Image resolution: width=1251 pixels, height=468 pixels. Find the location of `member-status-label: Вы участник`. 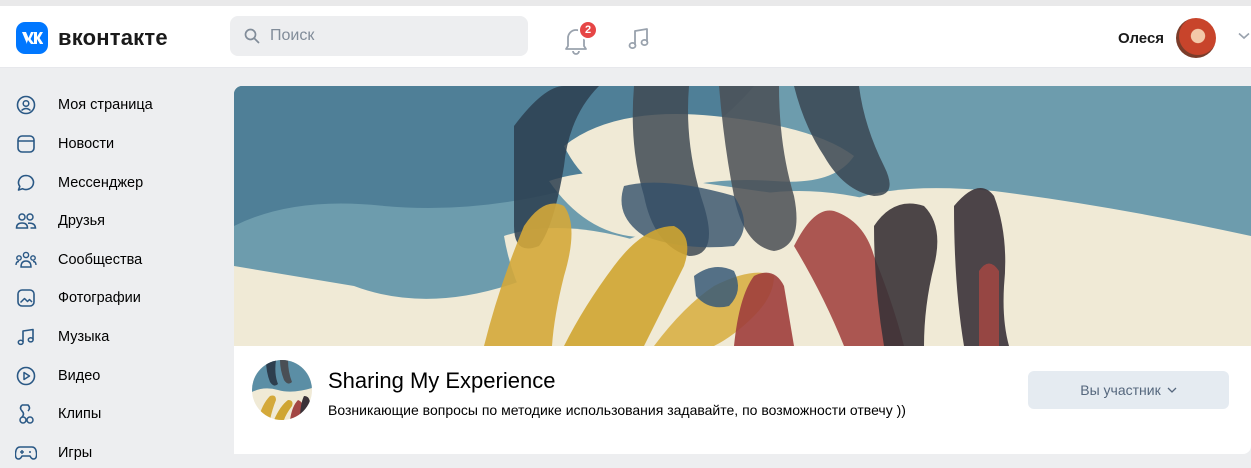

member-status-label: Вы участник is located at coordinates (1120, 390).